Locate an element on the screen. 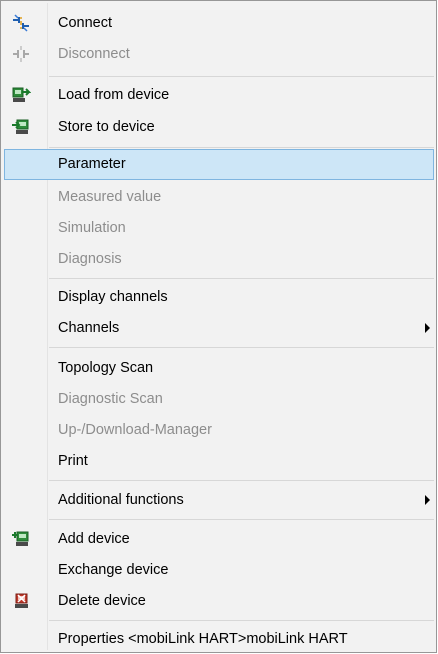  menu-item-label: Additional functions is located at coordinates (121, 500).